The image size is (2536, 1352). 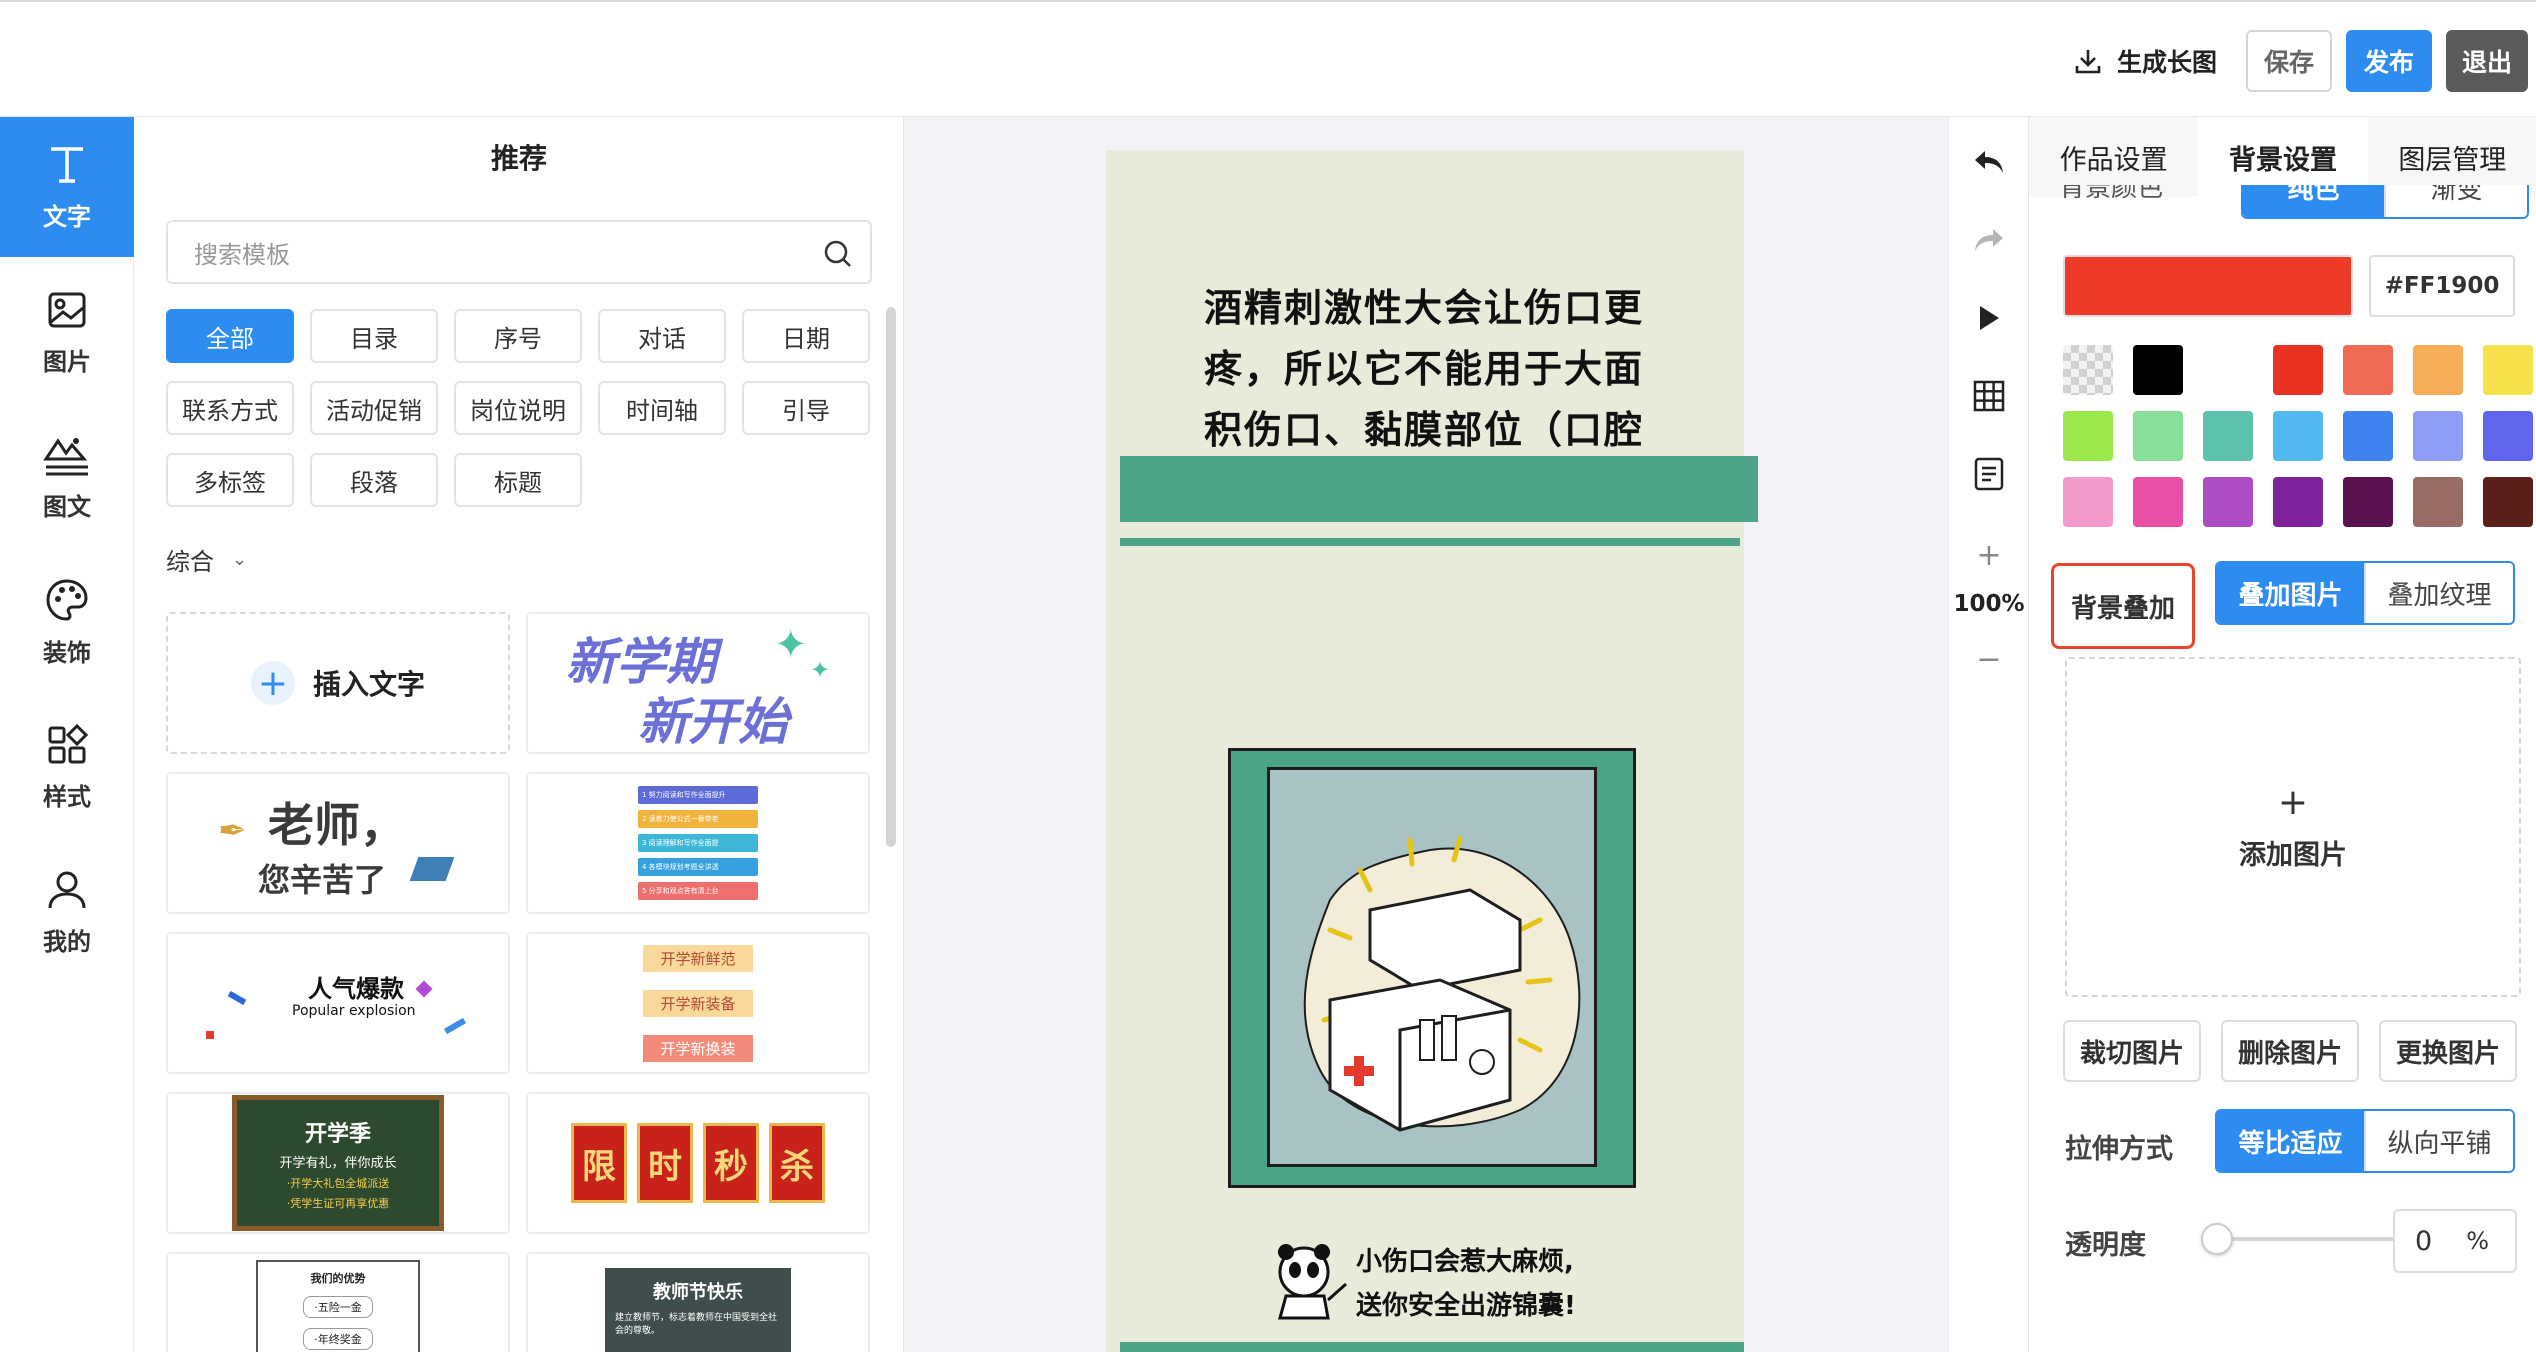 What do you see at coordinates (230, 408) in the screenshot?
I see `category-contact: 联系方式` at bounding box center [230, 408].